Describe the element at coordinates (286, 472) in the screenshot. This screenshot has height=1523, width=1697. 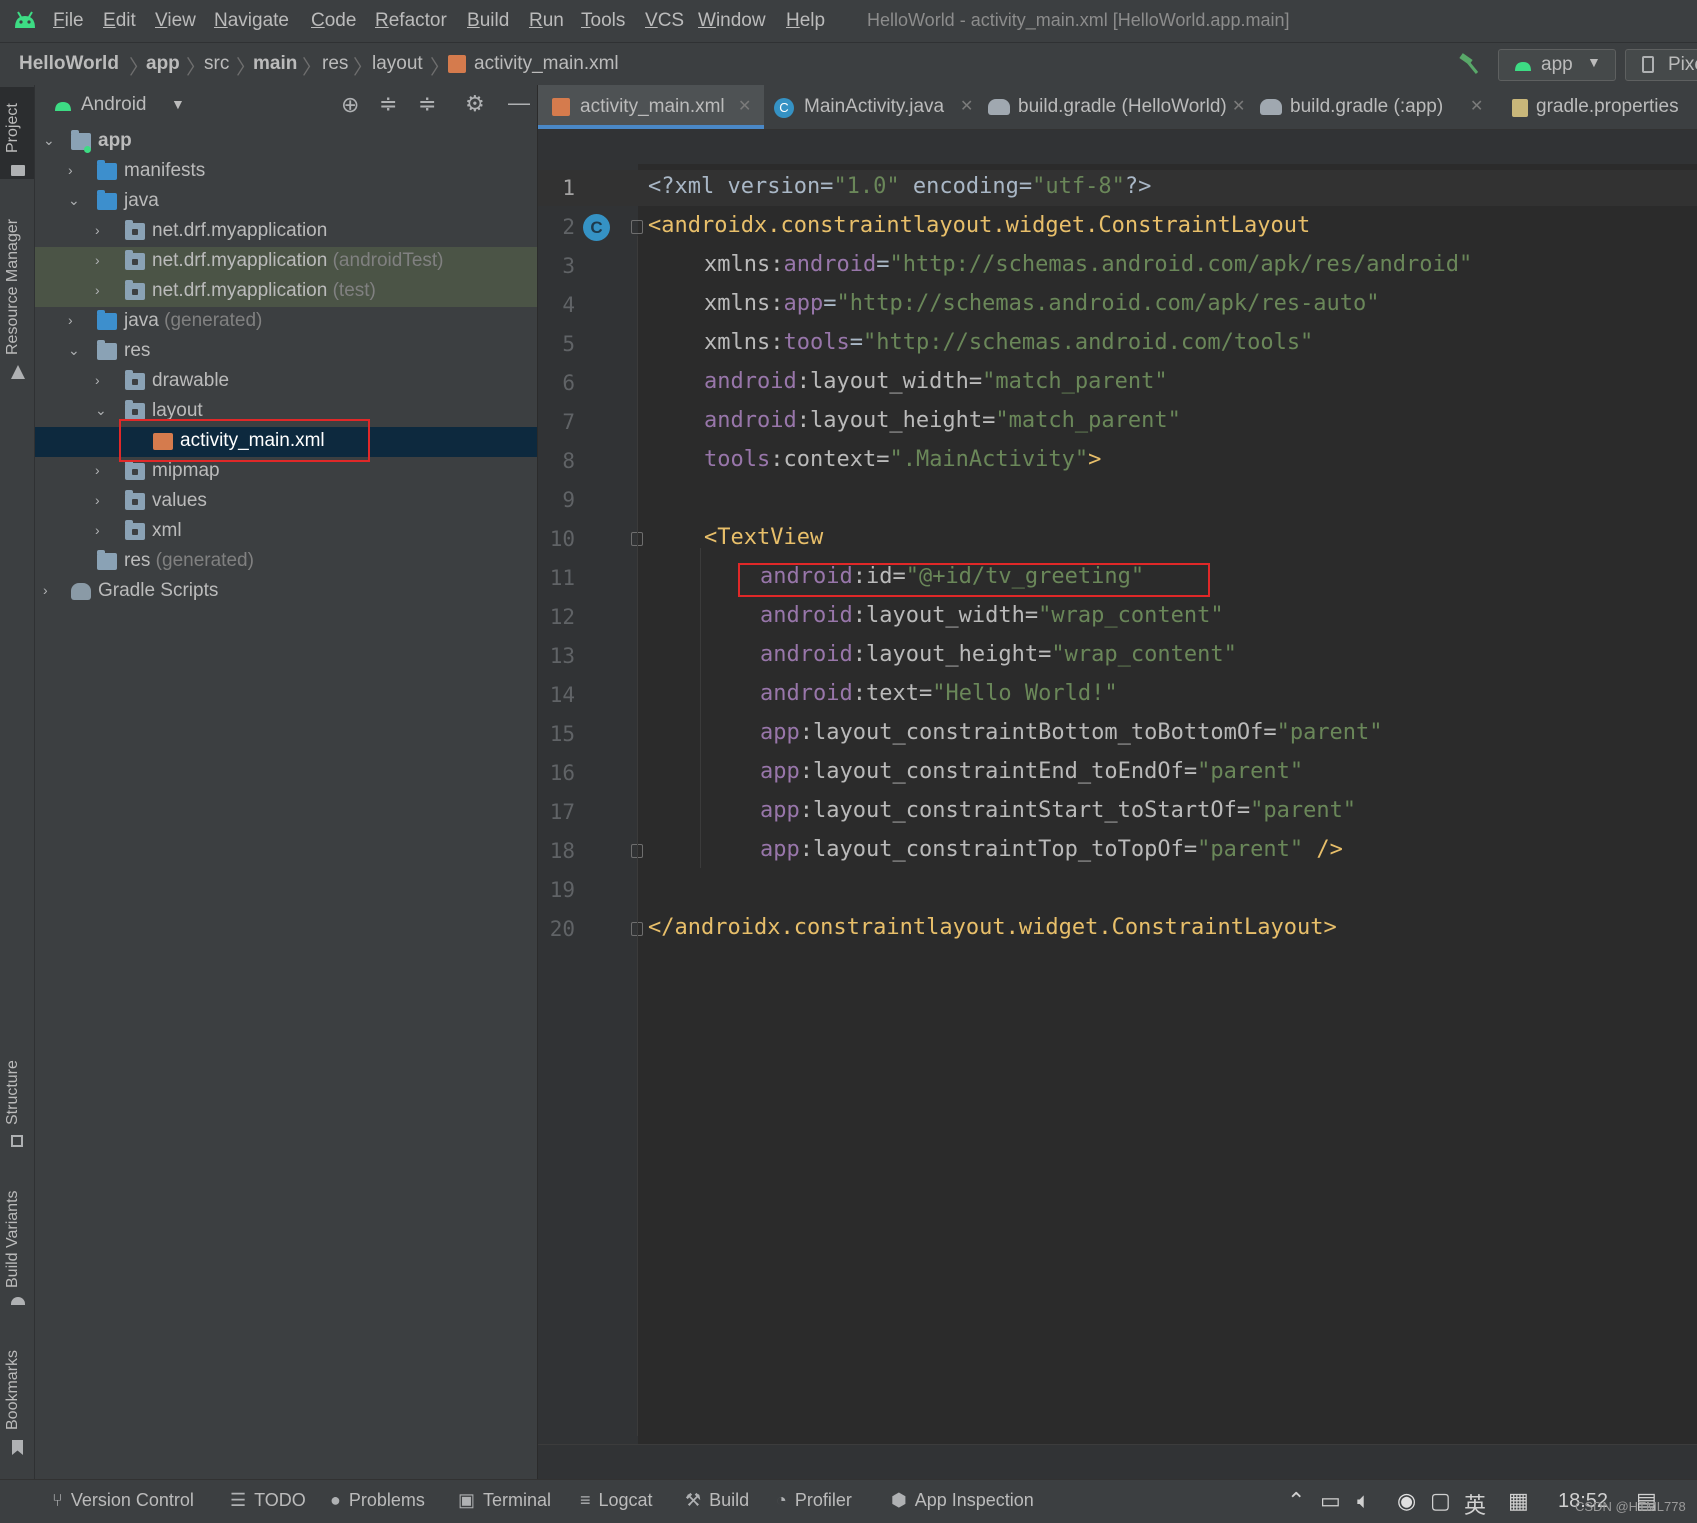
I see `tree-item-mipmap: › mipmap` at that location.